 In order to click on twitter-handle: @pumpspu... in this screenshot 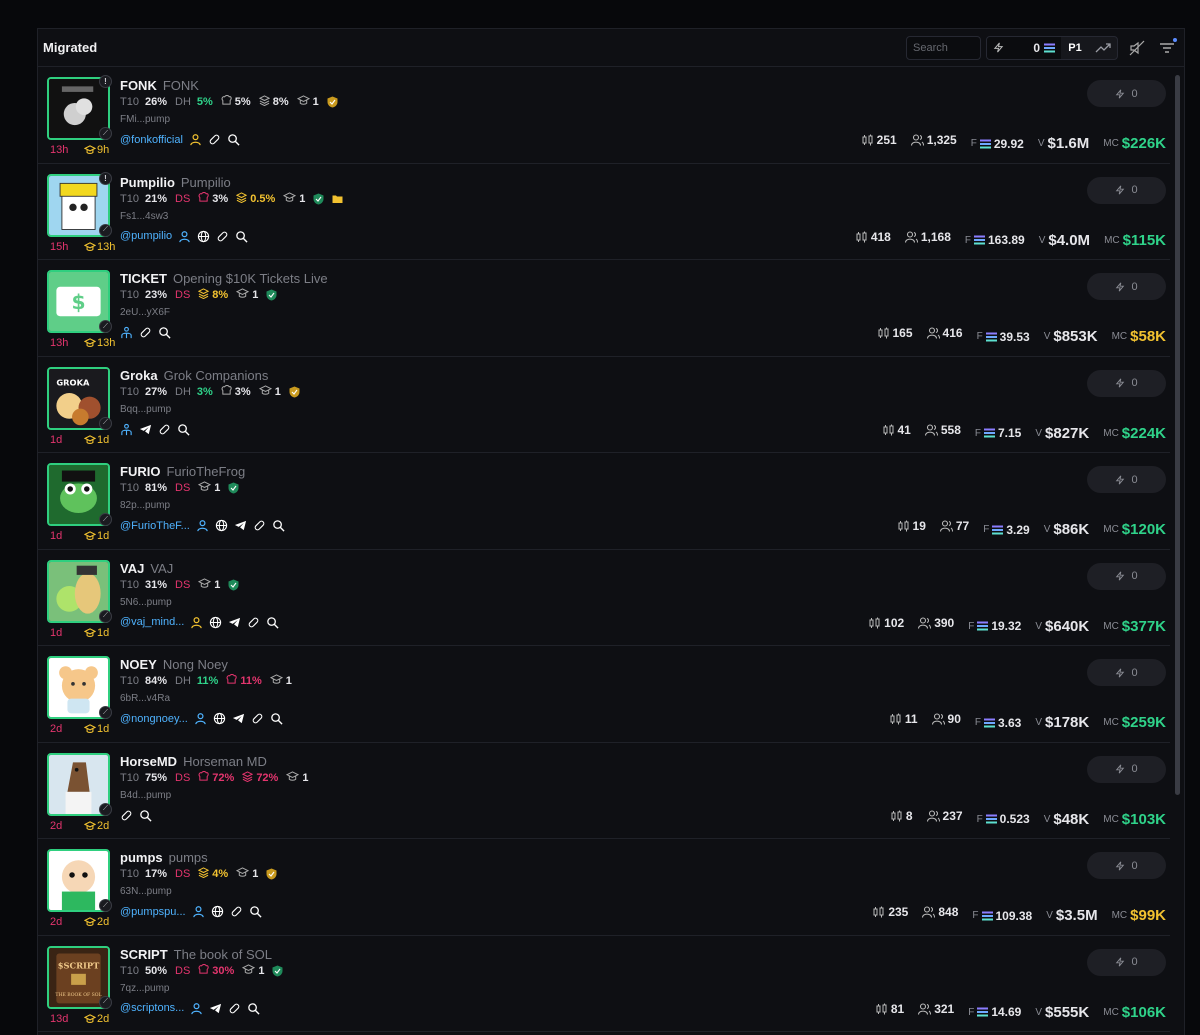, I will do `click(153, 912)`.